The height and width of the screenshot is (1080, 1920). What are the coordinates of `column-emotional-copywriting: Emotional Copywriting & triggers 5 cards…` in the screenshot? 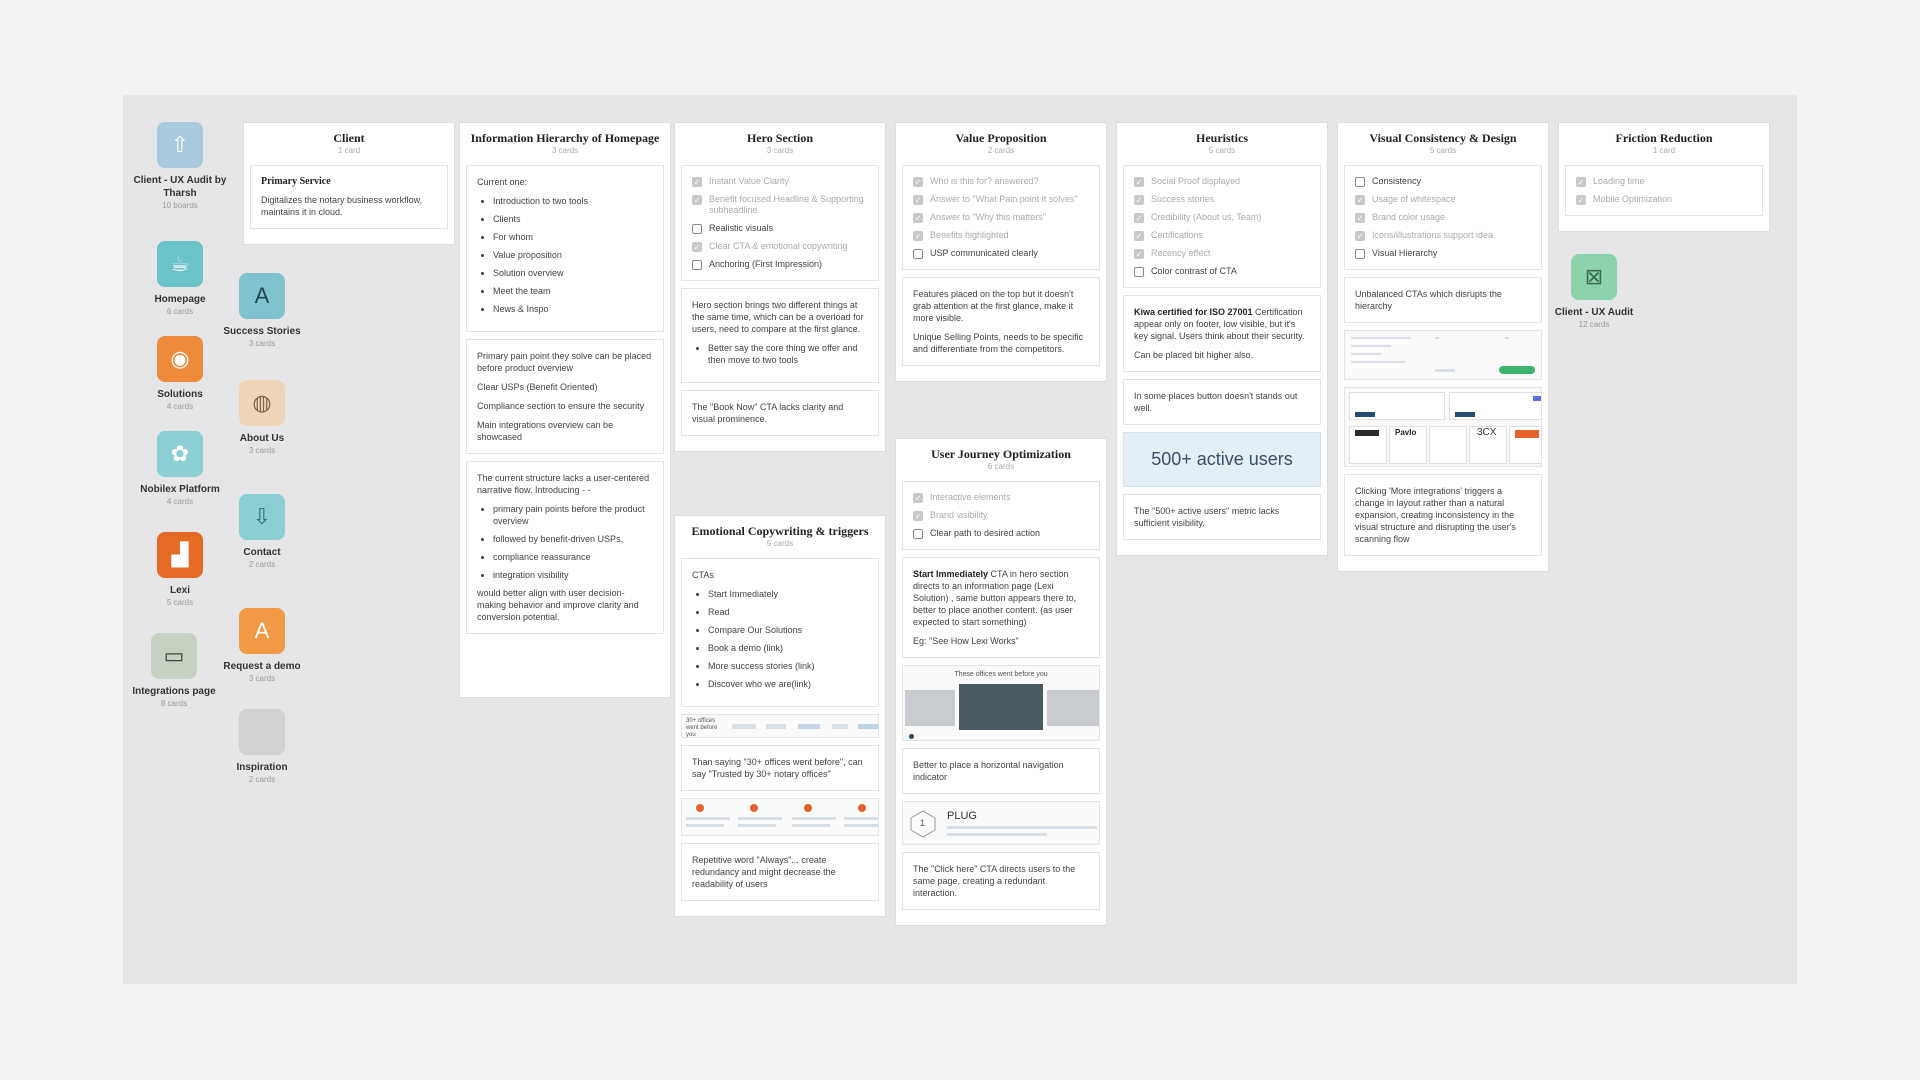 It's located at (780, 716).